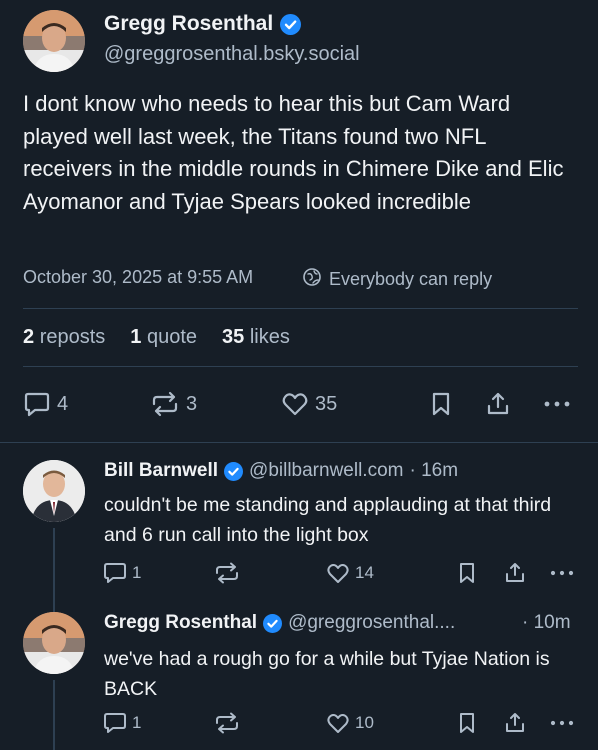 The height and width of the screenshot is (750, 598). Describe the element at coordinates (300, 308) in the screenshot. I see `divider-stats-top` at that location.